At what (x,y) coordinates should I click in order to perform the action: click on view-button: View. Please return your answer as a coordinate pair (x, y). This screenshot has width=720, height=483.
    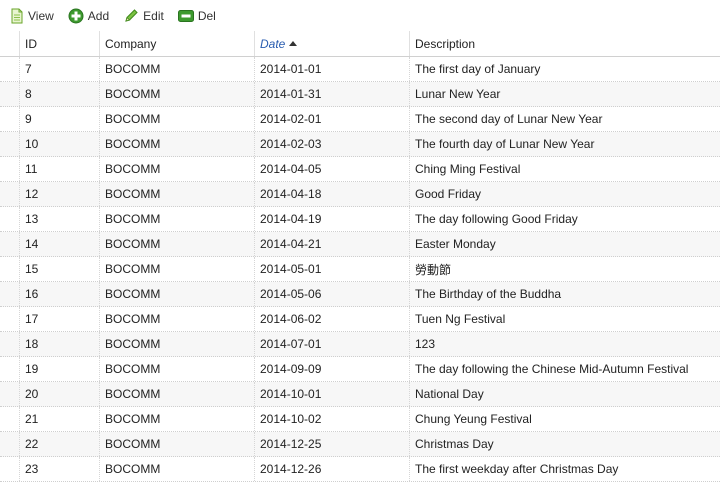
    Looking at the image, I should click on (32, 16).